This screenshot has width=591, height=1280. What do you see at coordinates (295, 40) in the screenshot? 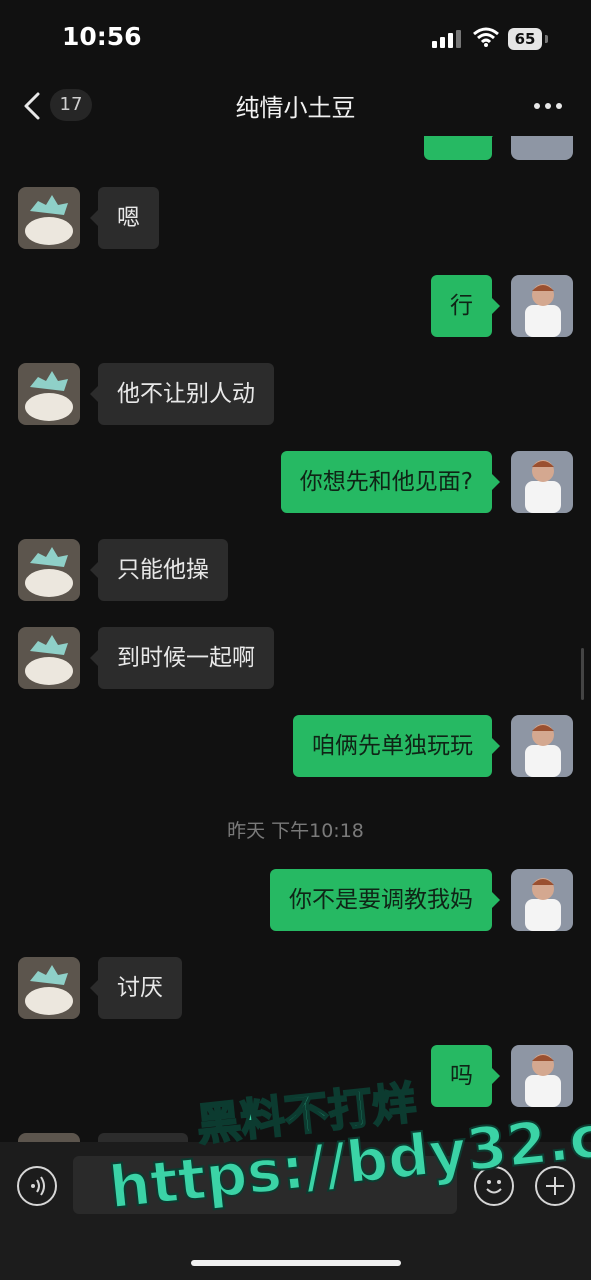
I see `status-bar: 10:56 65` at bounding box center [295, 40].